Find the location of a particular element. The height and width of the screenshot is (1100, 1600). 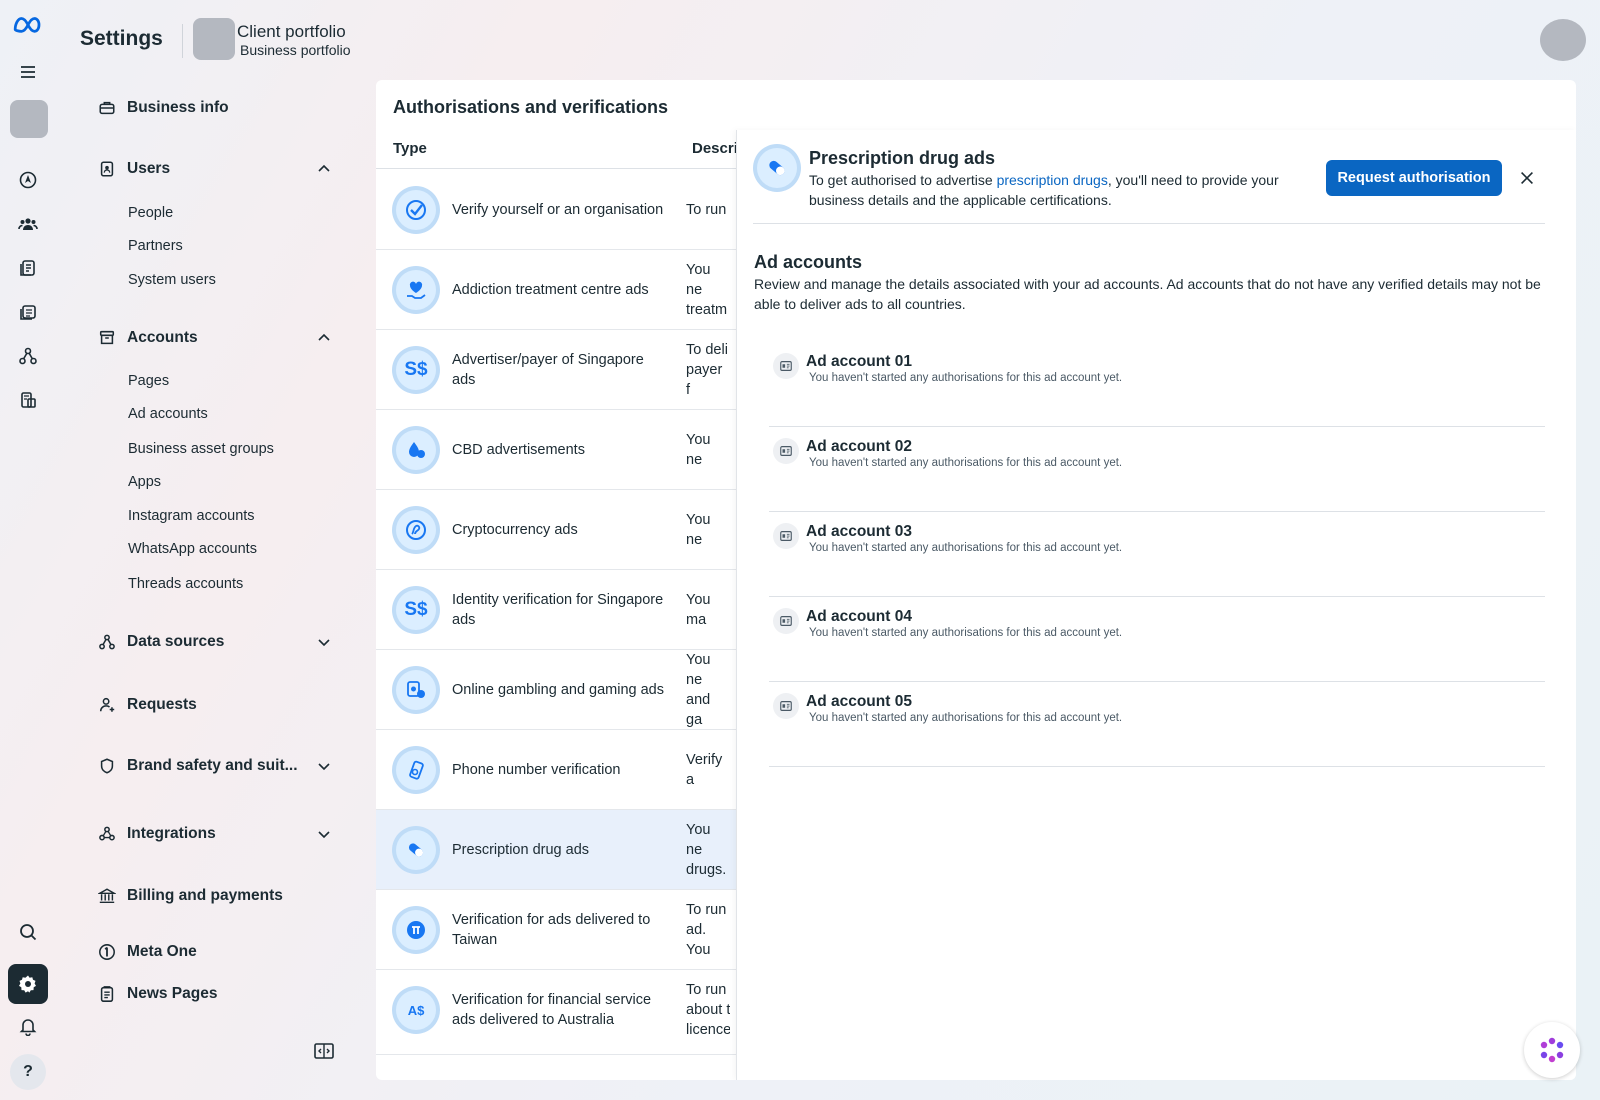

panel-desc-text: To get authorised to advertise is located at coordinates (903, 180).